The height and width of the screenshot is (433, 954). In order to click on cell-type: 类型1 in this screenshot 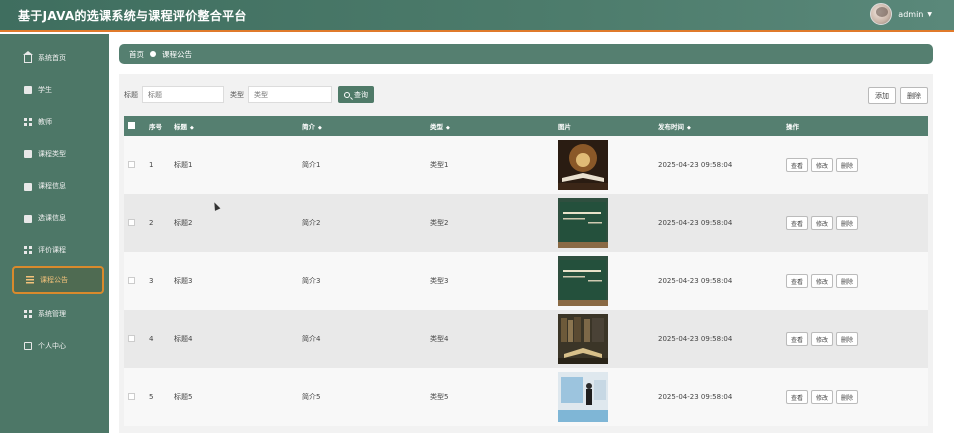, I will do `click(439, 165)`.